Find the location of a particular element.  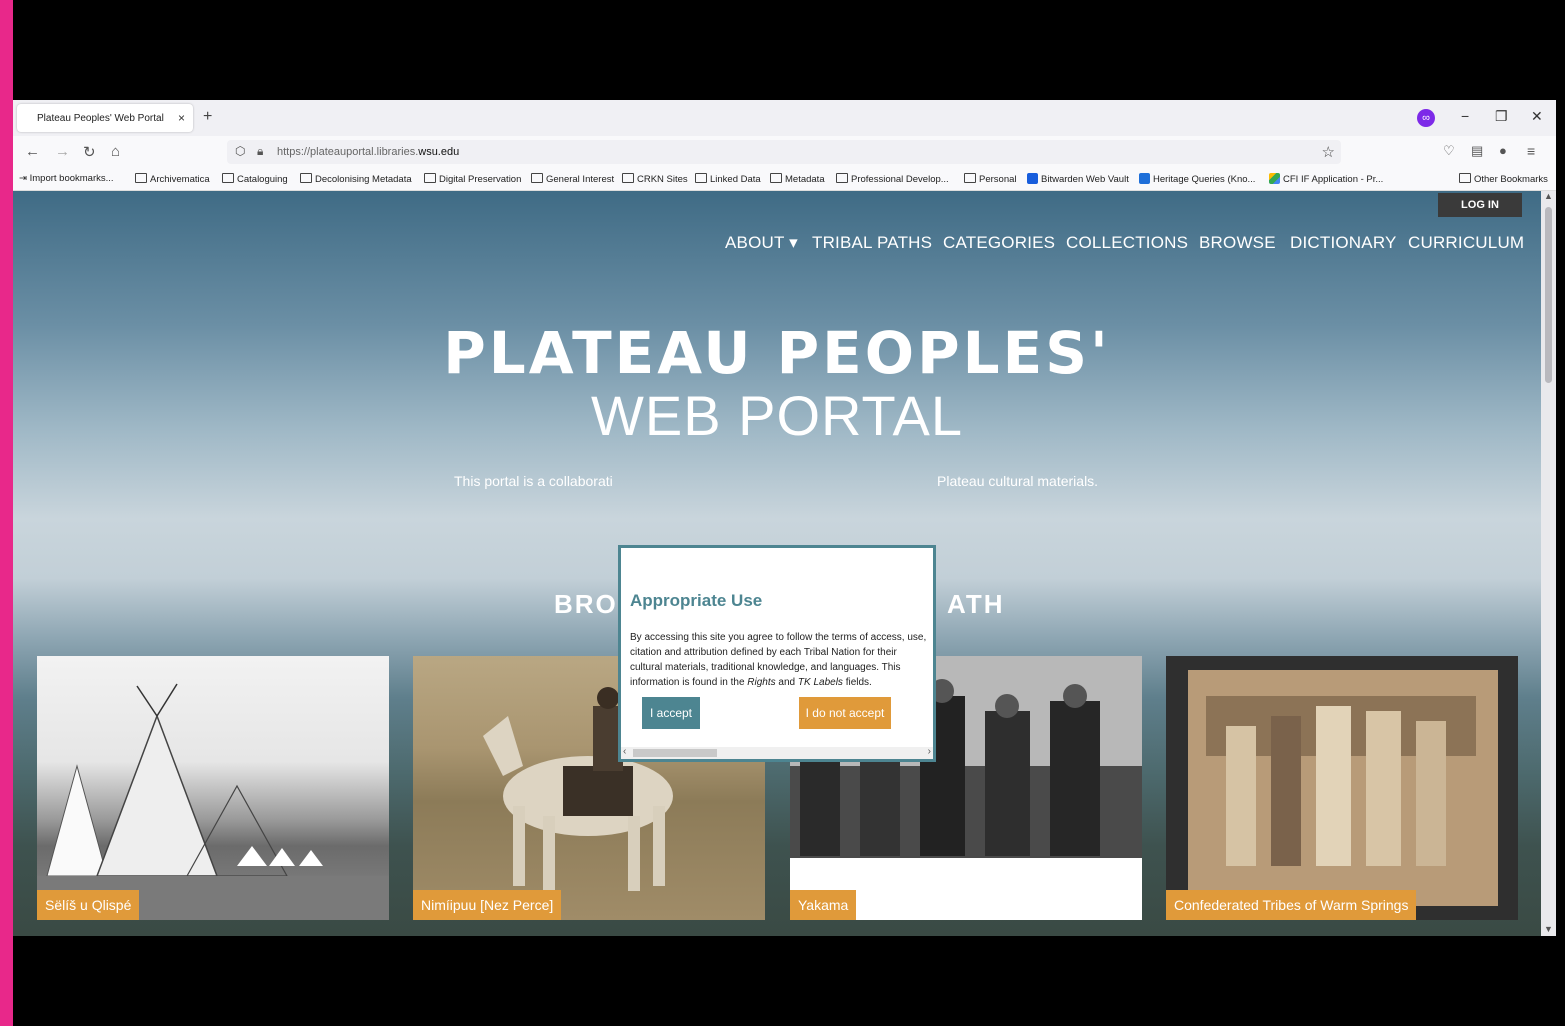

minimize-icon: − is located at coordinates (1465, 116).